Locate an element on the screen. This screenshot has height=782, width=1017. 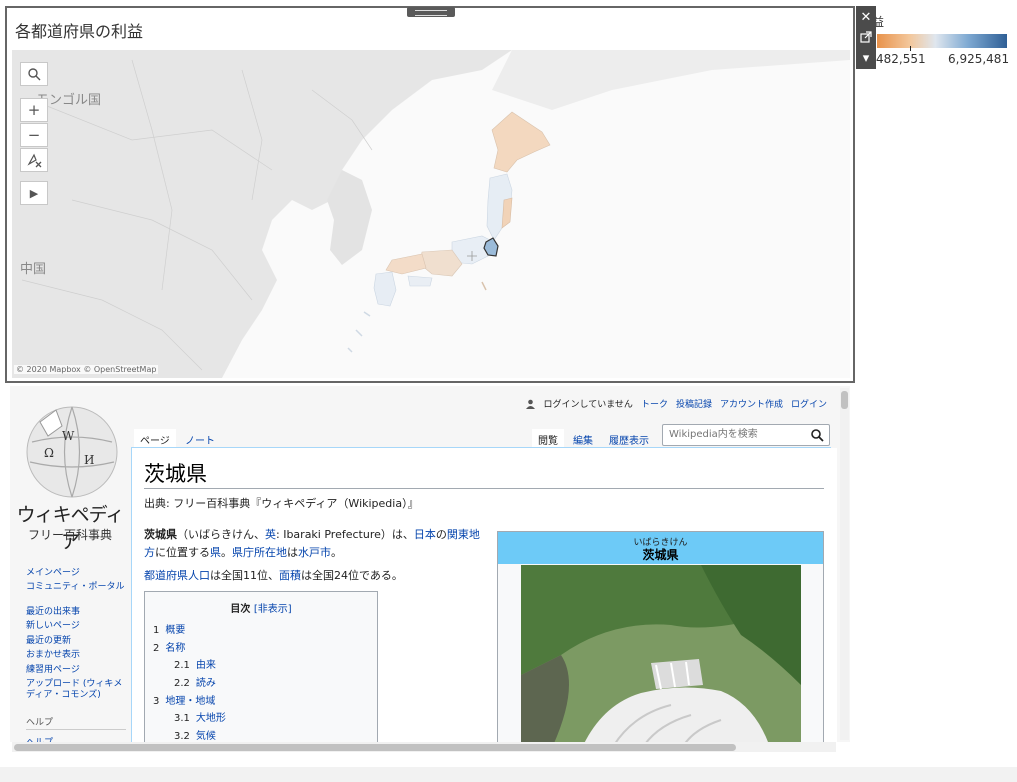
user-icon is located at coordinates (531, 404).